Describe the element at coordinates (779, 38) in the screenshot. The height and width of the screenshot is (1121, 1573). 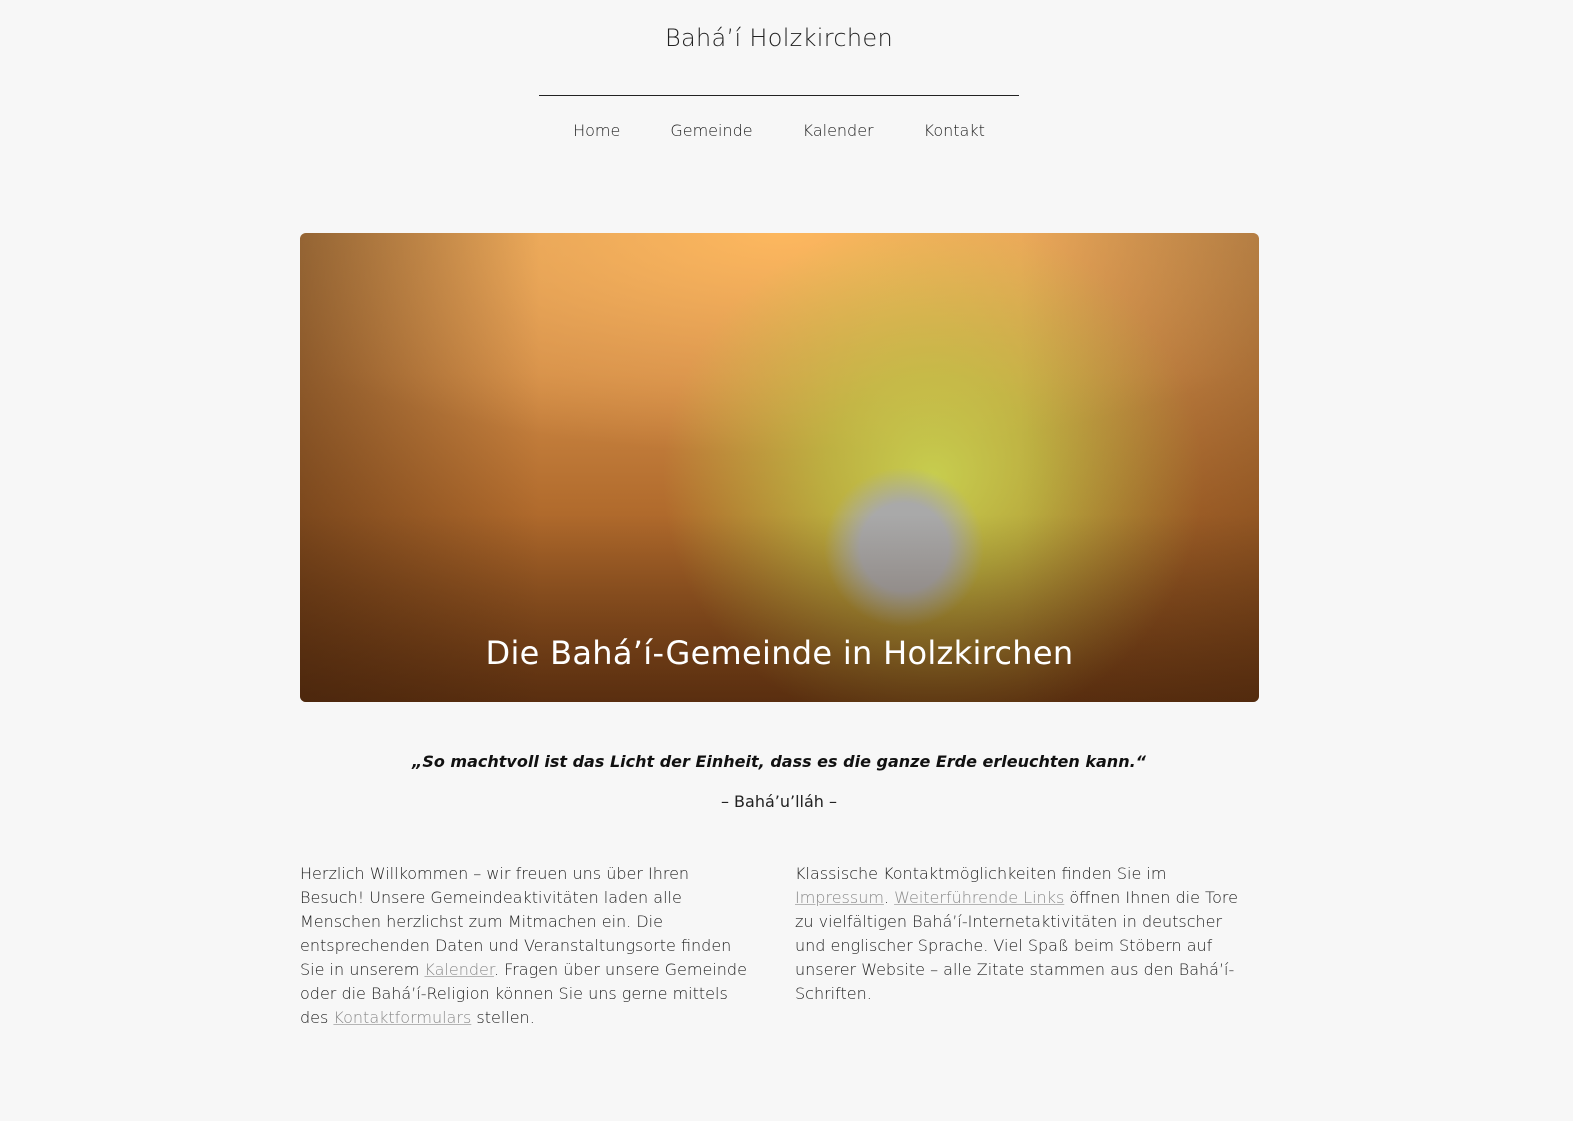
I see `site-title: Bahá’í Holzkirchen` at that location.